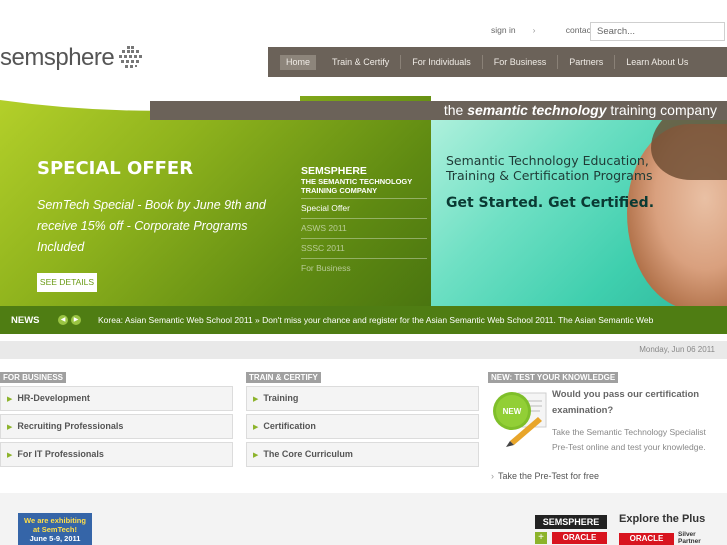 The height and width of the screenshot is (545, 727). Describe the element at coordinates (116, 398) in the screenshot. I see `list-item-hr-development: ▶ HR-Development` at that location.